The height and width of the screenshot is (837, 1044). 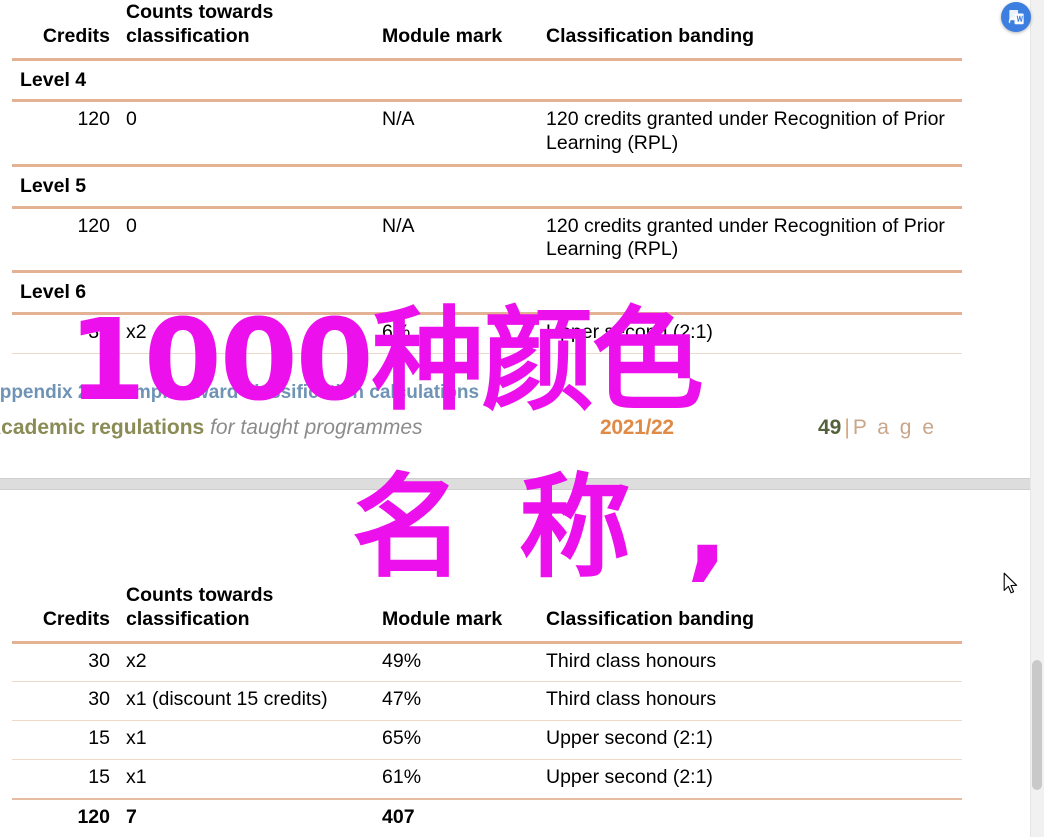 I want to click on cell-counts: x1 (discount 15 credits), so click(x=246, y=701).